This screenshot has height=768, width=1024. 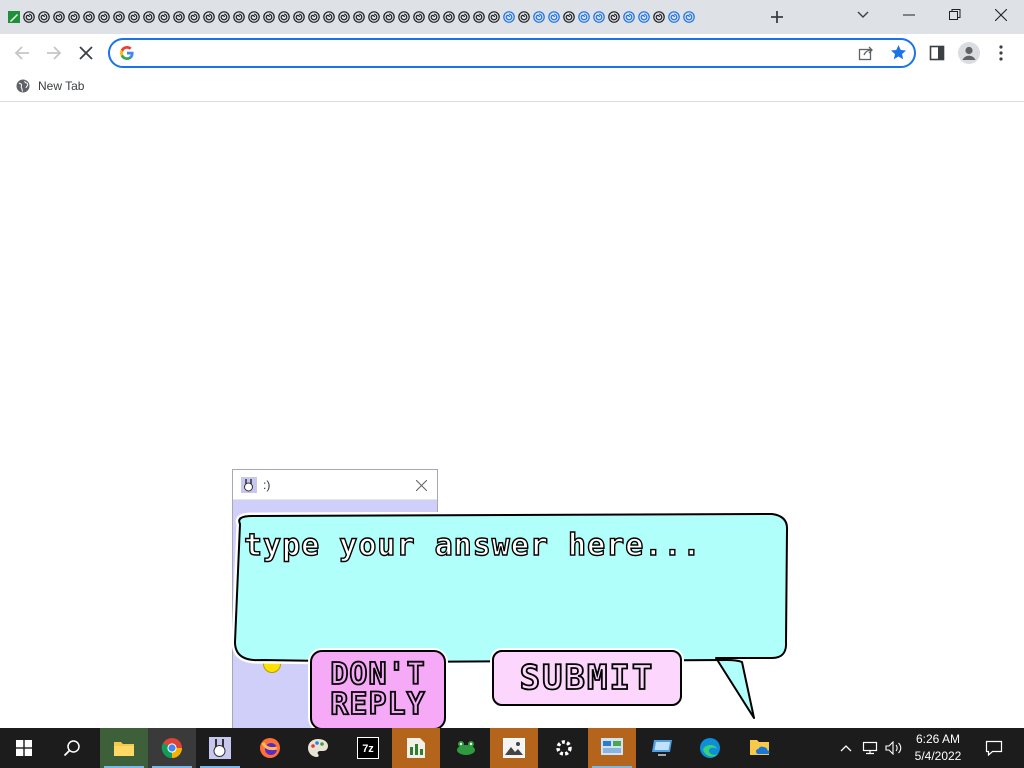 What do you see at coordinates (955, 15) in the screenshot?
I see `restore-button` at bounding box center [955, 15].